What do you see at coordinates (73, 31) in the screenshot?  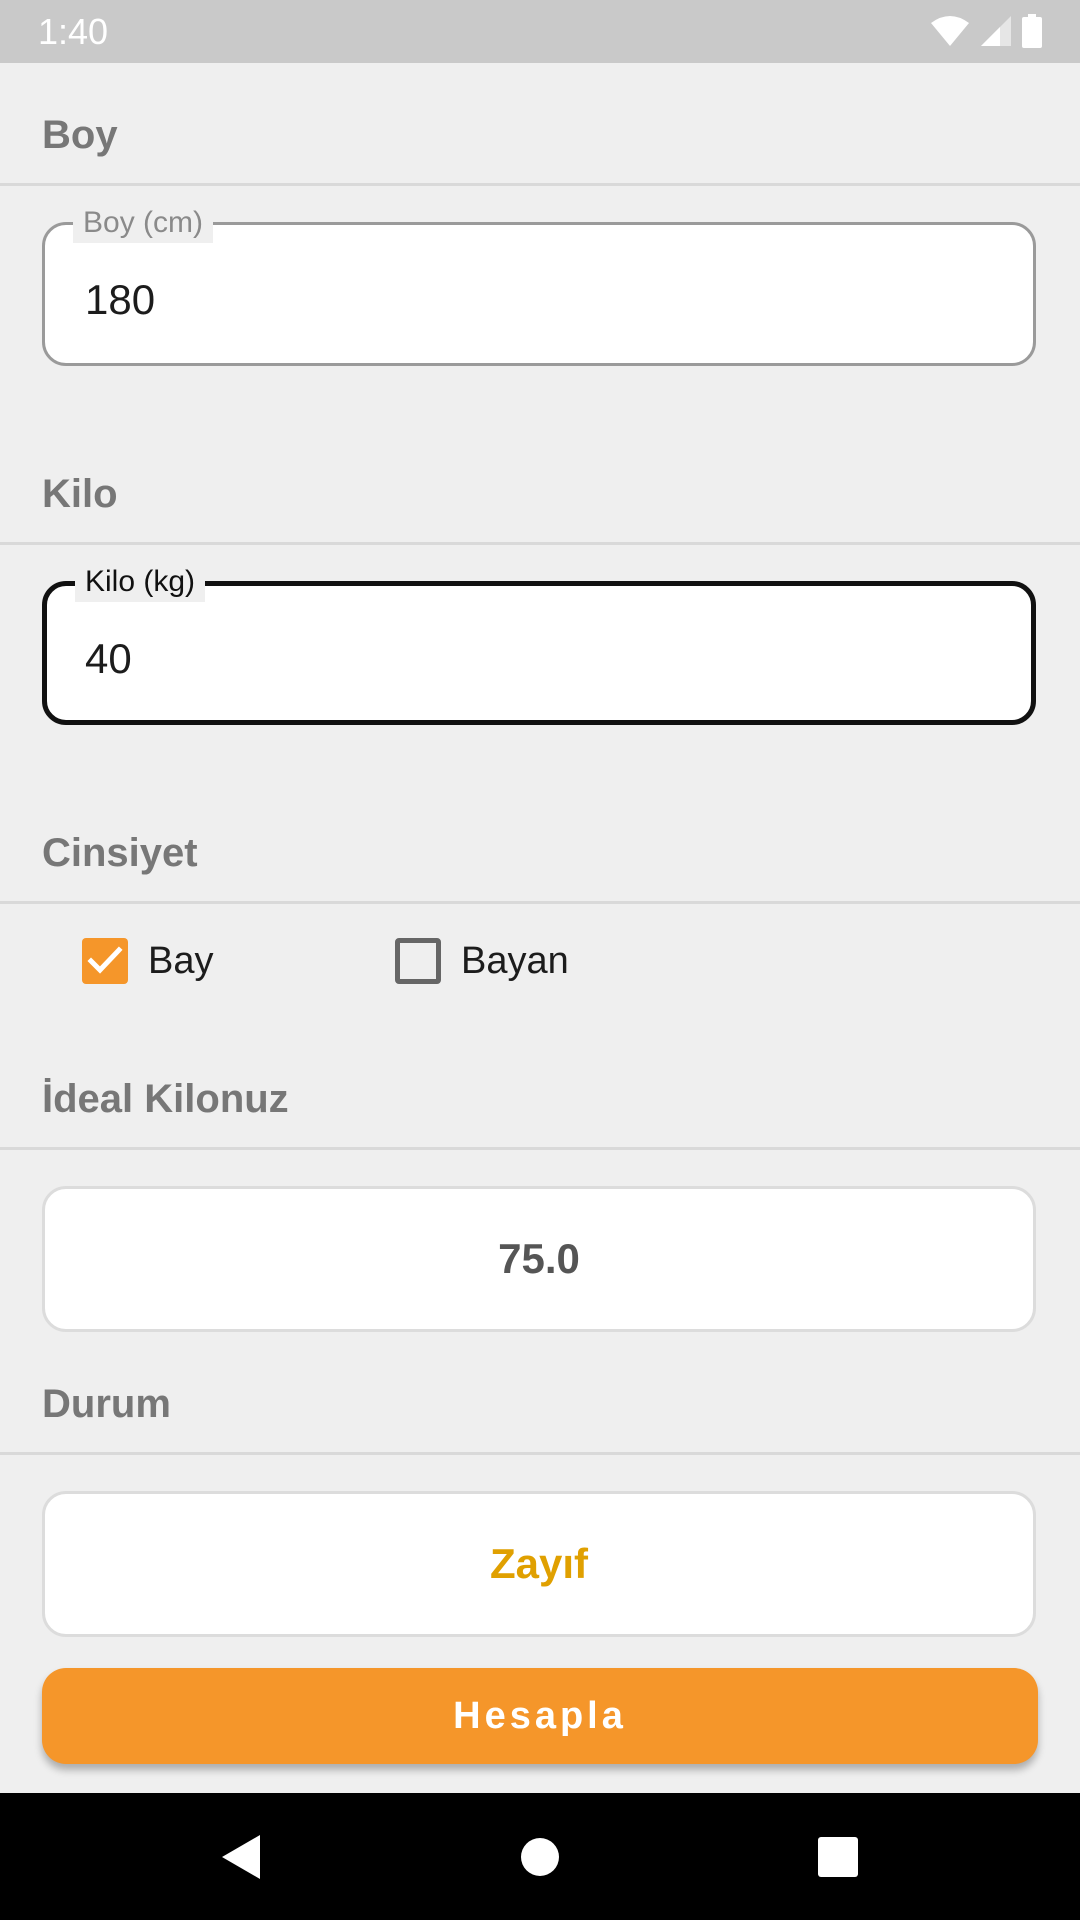 I see `status-time: 1:40` at bounding box center [73, 31].